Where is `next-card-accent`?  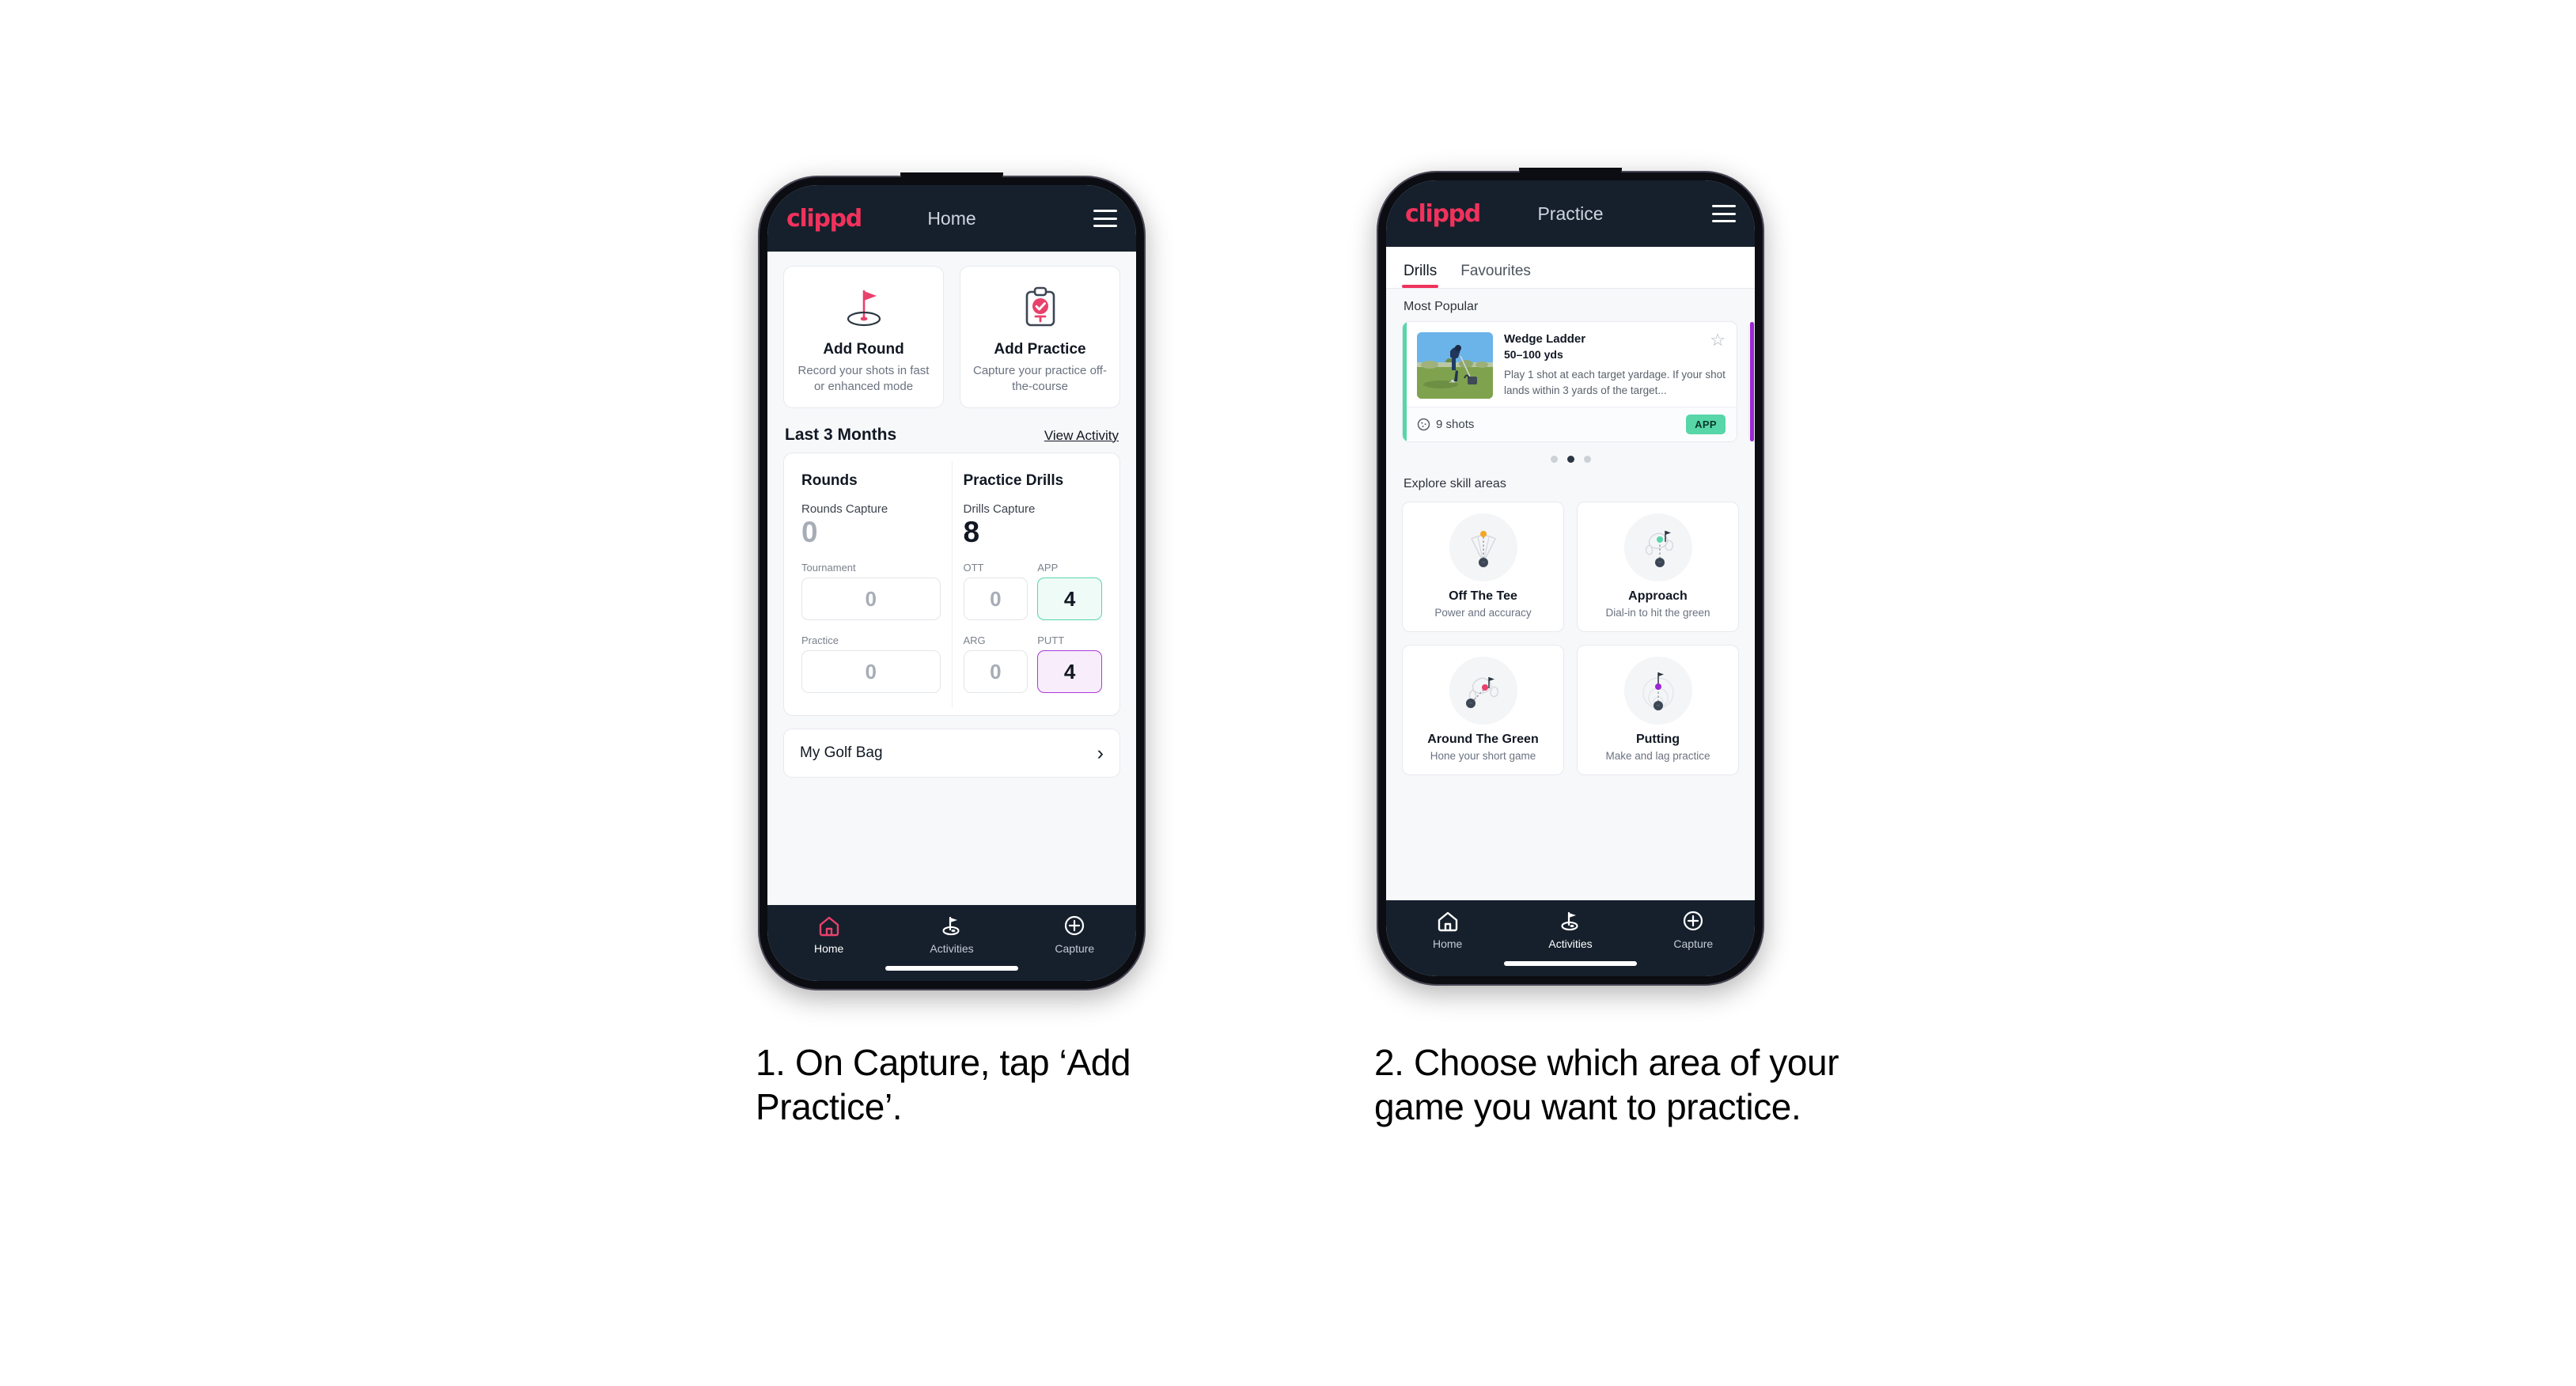 next-card-accent is located at coordinates (1752, 382).